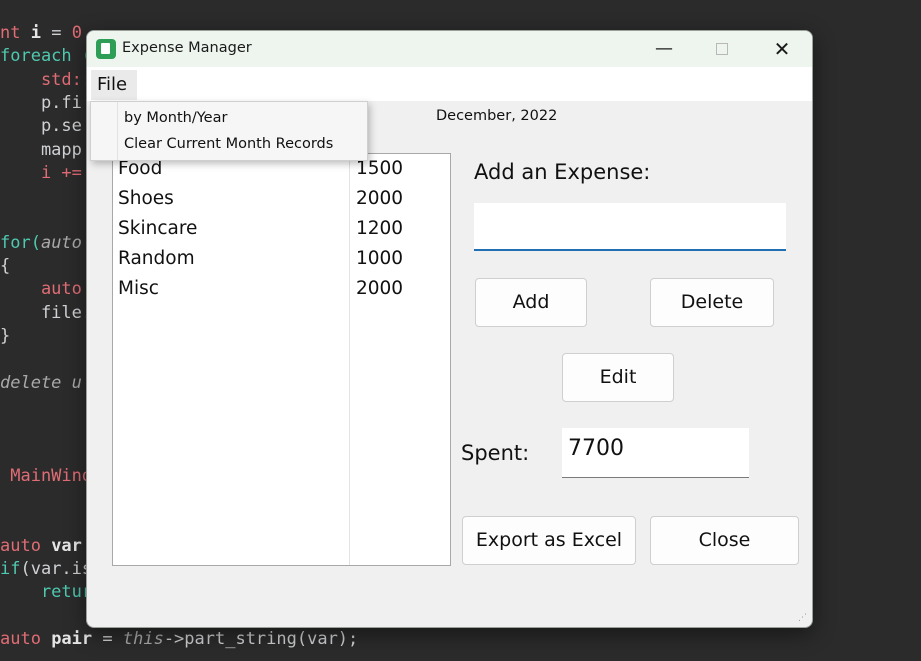  Describe the element at coordinates (114, 85) in the screenshot. I see `menu-file: File` at that location.